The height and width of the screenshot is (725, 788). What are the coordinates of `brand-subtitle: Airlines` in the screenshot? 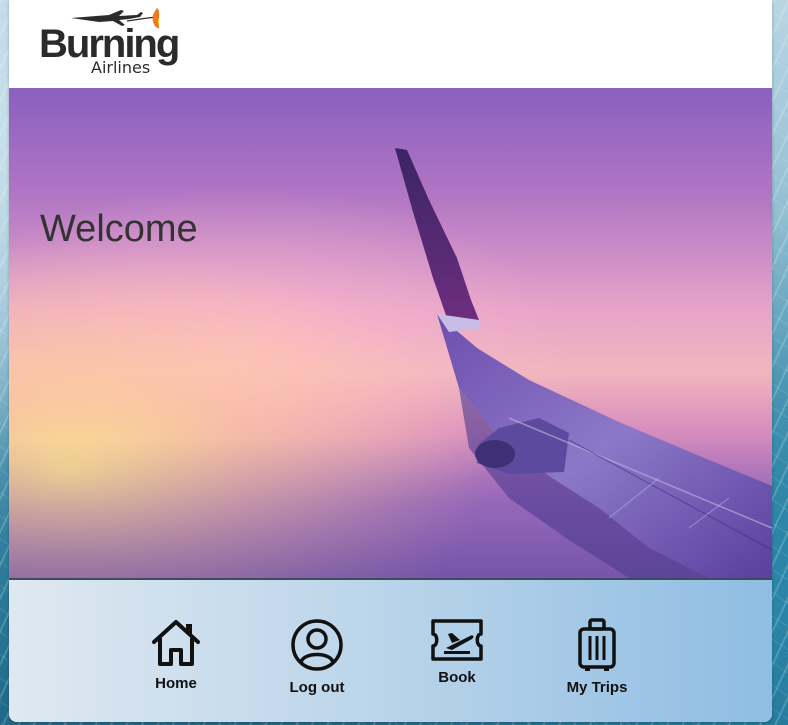 It's located at (121, 67).